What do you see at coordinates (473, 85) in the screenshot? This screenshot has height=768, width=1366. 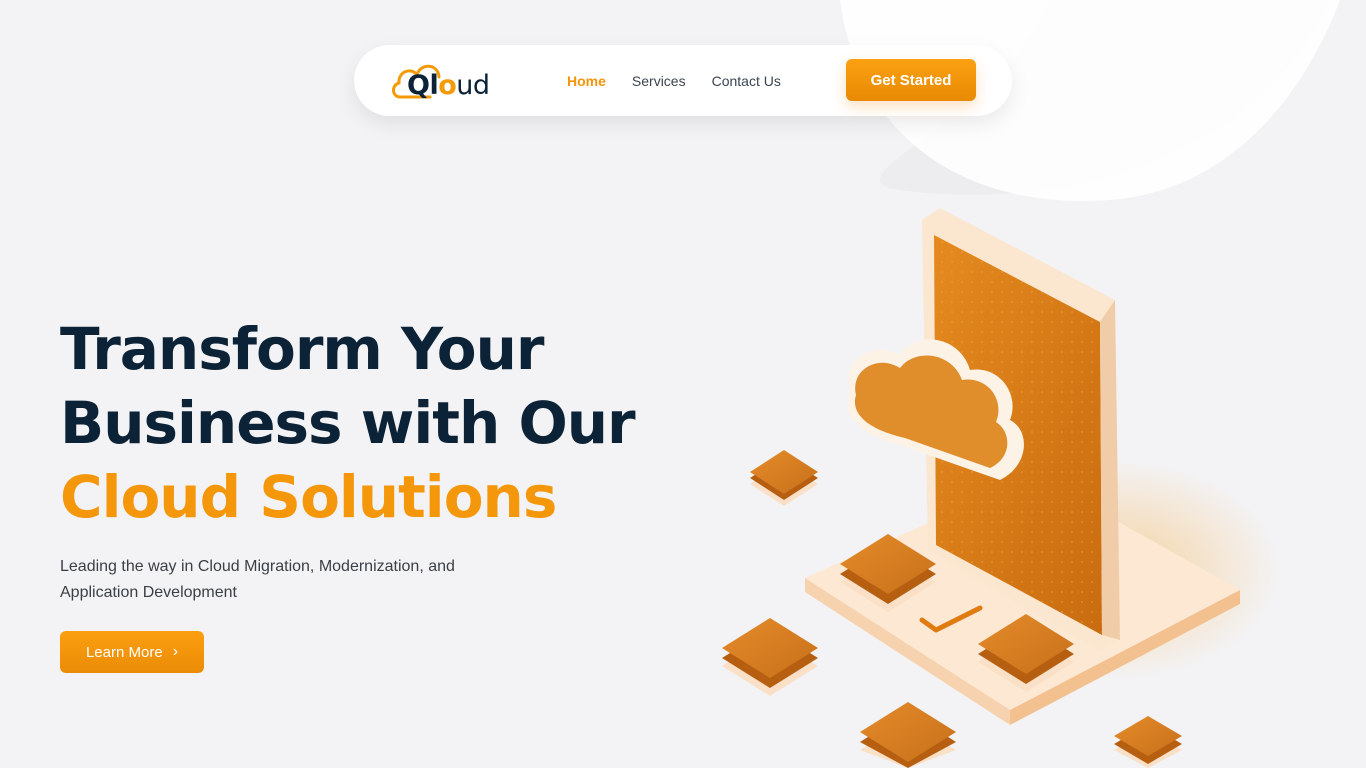 I see `logo-letters-ud: ud` at bounding box center [473, 85].